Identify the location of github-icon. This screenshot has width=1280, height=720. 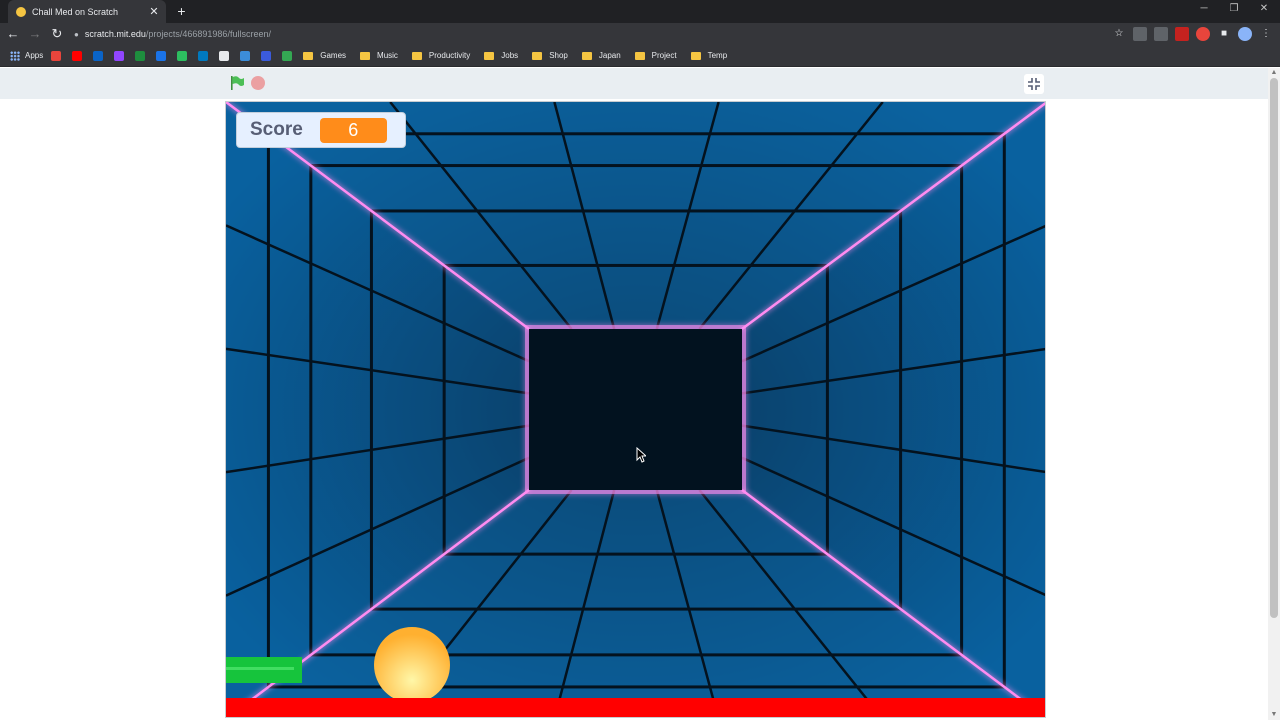
(224, 55).